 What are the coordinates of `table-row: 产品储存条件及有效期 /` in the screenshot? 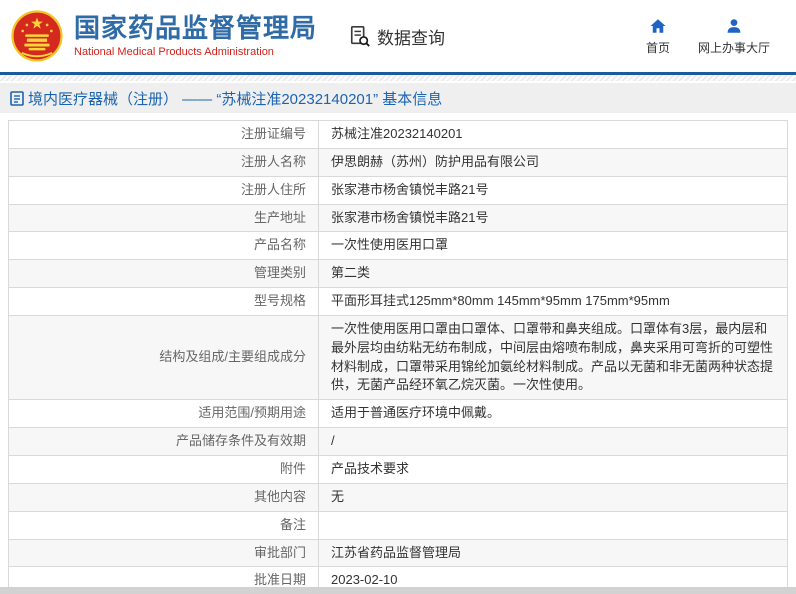 It's located at (398, 441).